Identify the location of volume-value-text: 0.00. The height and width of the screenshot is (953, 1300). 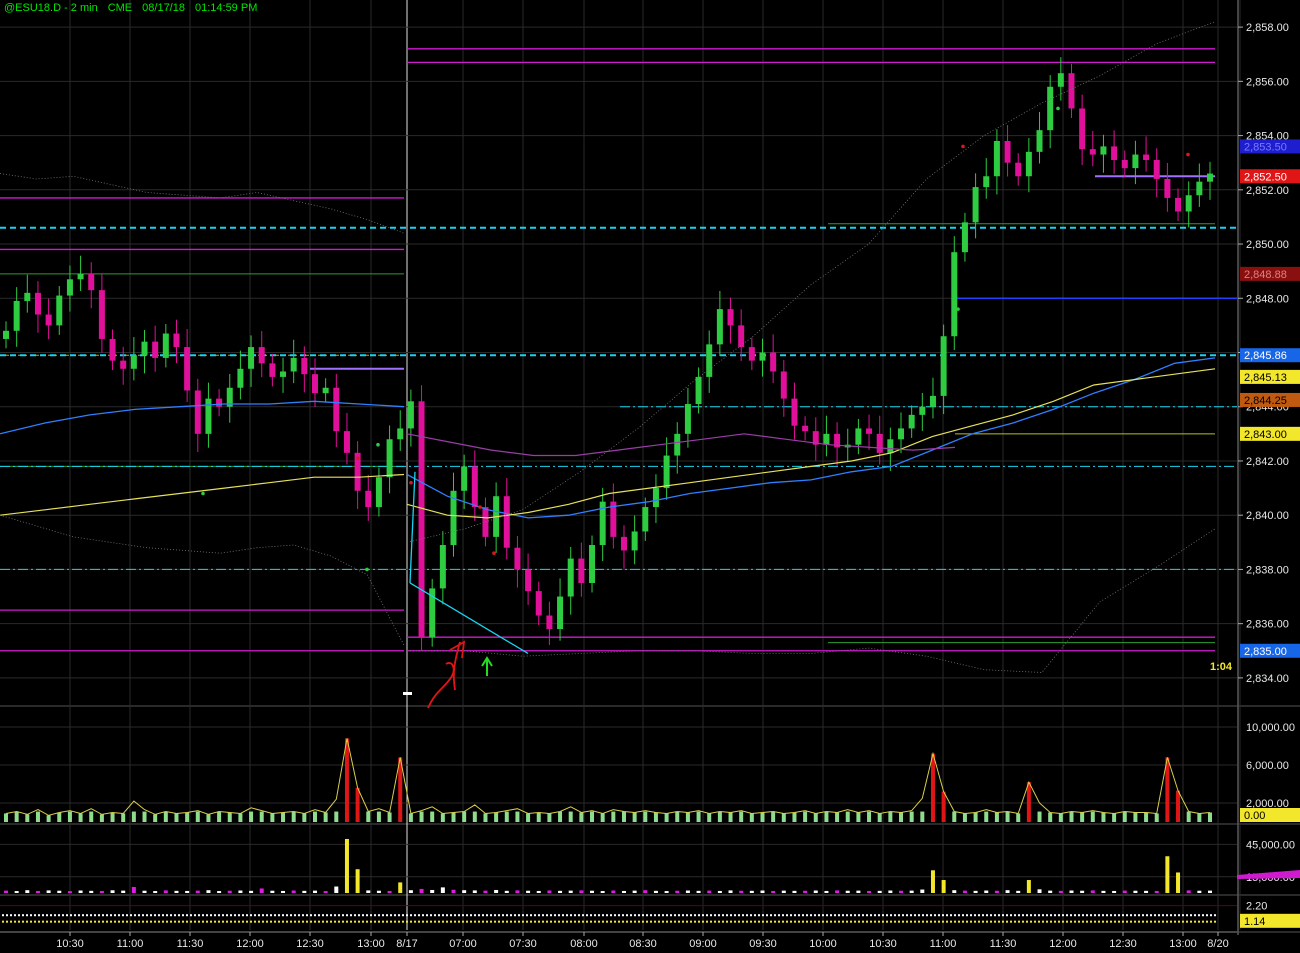
(1254, 816).